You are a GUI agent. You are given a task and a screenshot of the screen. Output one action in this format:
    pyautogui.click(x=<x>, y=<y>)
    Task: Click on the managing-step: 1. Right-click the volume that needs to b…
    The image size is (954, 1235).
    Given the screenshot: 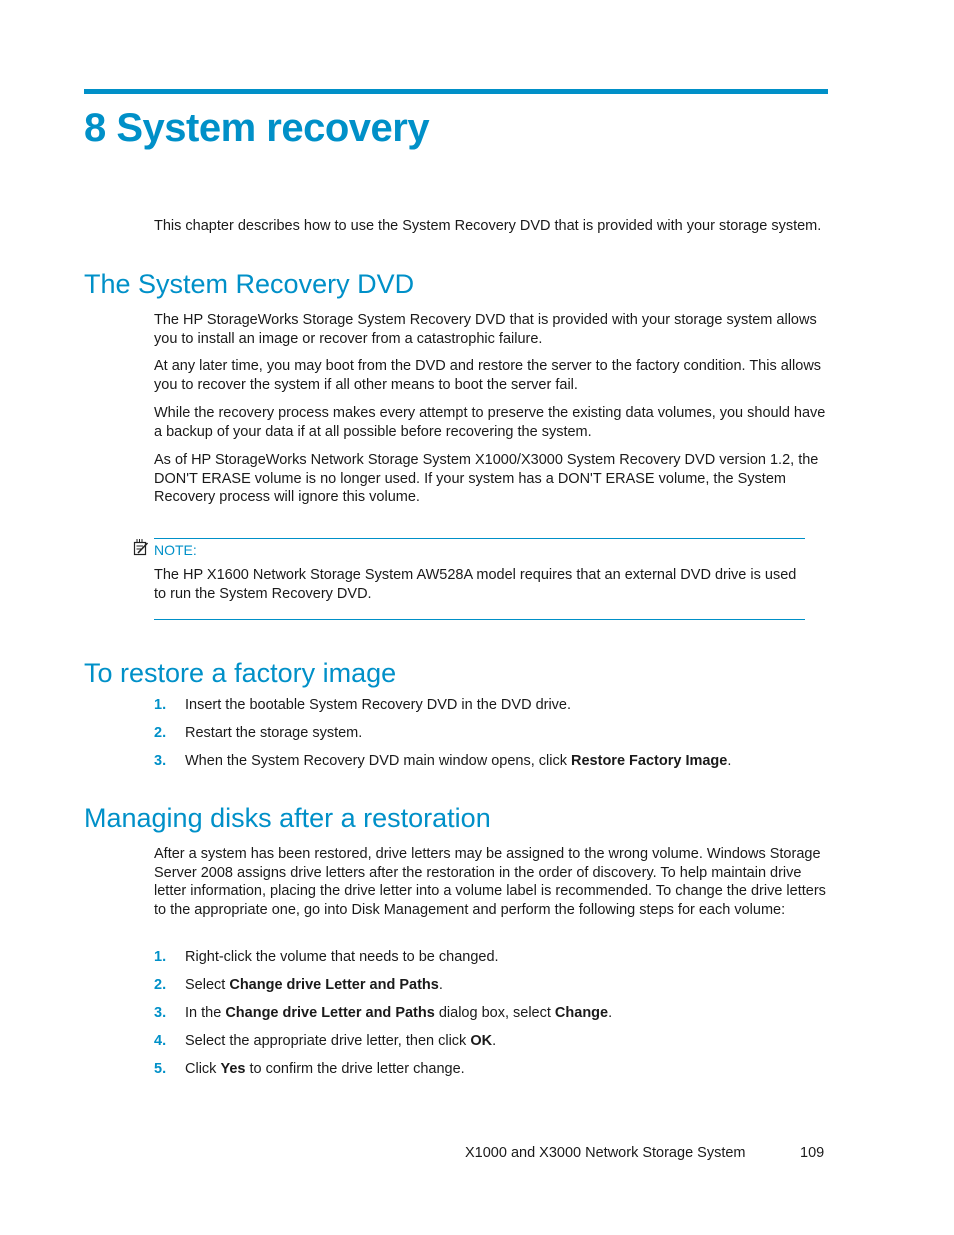 What is the action you would take?
    pyautogui.click(x=494, y=957)
    